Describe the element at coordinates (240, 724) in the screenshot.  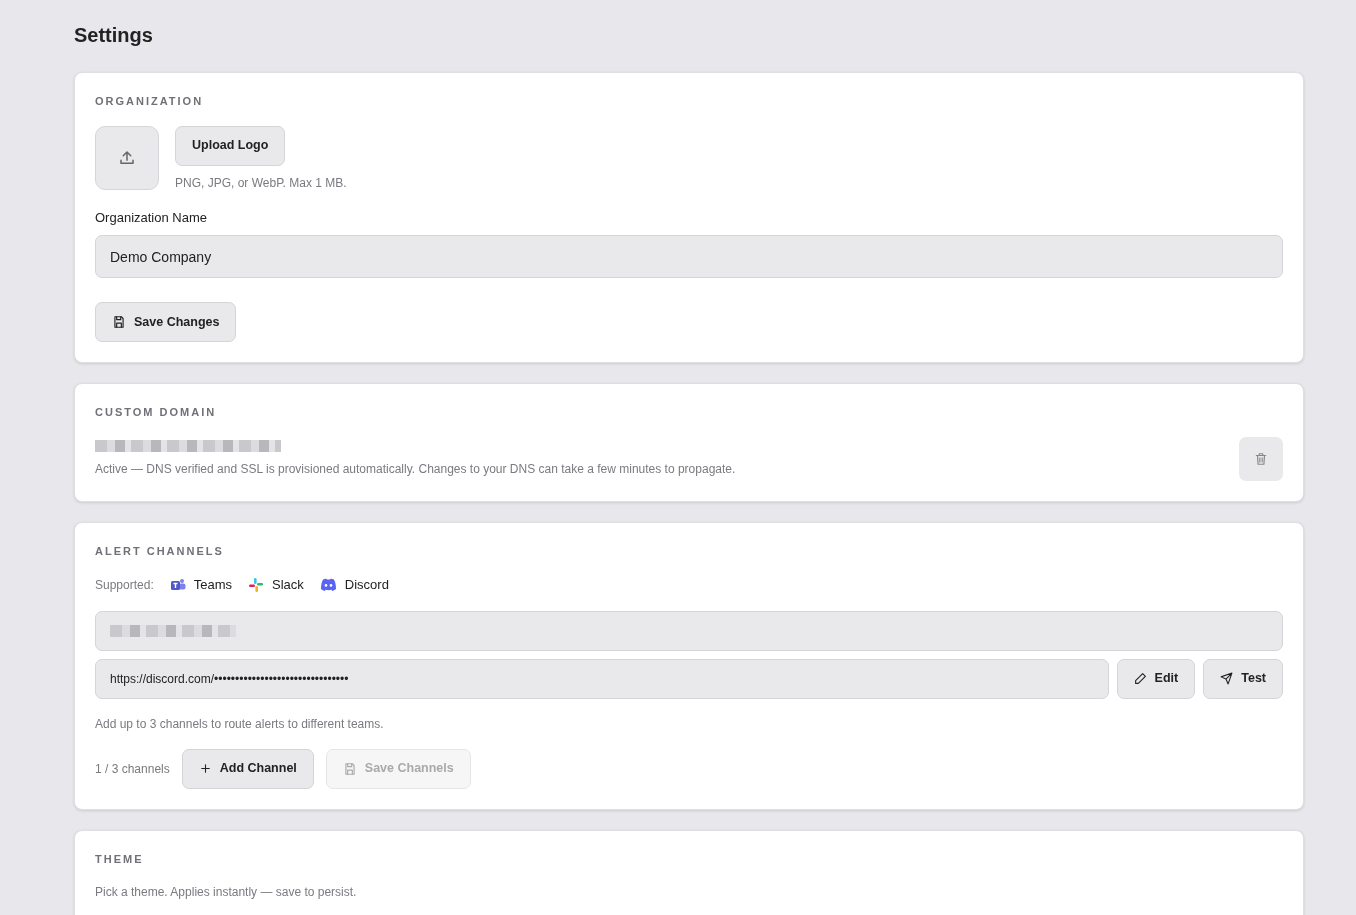
I see `alert-channels-hint: Add up to 3 channels to route alerts to different teams.` at that location.